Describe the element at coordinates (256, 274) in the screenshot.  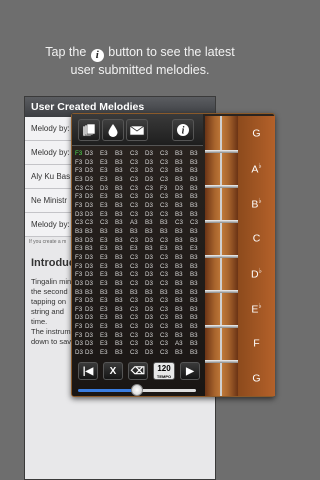
I see `string-note-label: D♭` at that location.